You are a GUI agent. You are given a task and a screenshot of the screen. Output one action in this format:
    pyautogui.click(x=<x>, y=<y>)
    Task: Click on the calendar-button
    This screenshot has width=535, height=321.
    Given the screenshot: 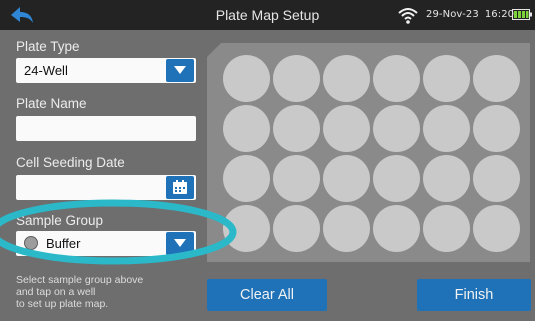 What is the action you would take?
    pyautogui.click(x=180, y=187)
    